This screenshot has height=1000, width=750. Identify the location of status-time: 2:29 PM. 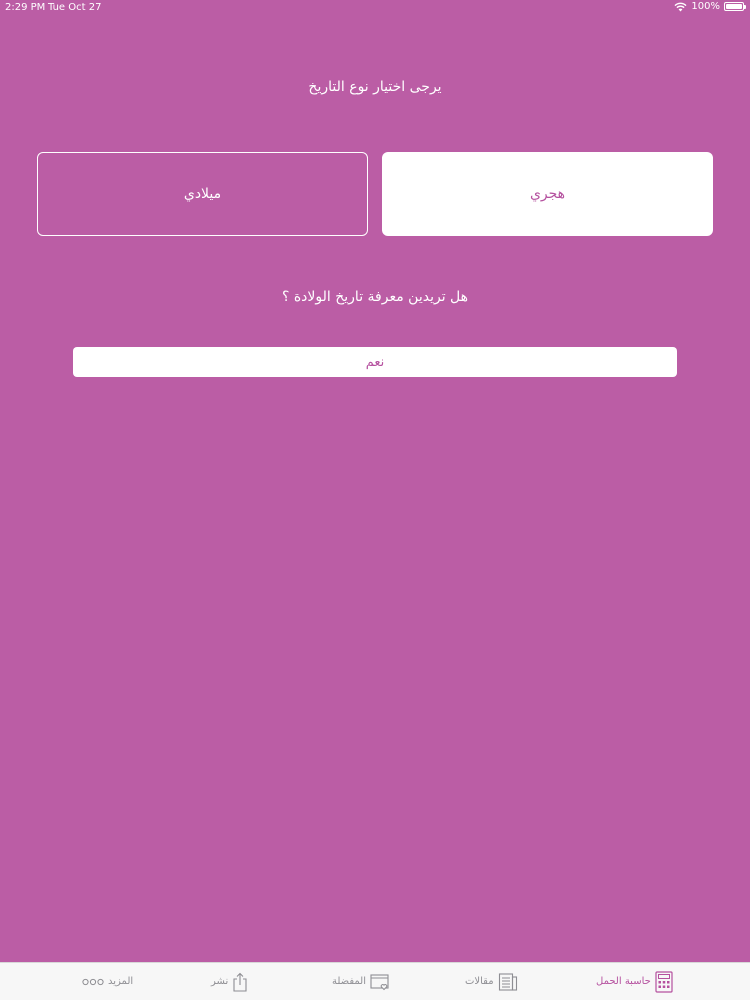
(25, 7).